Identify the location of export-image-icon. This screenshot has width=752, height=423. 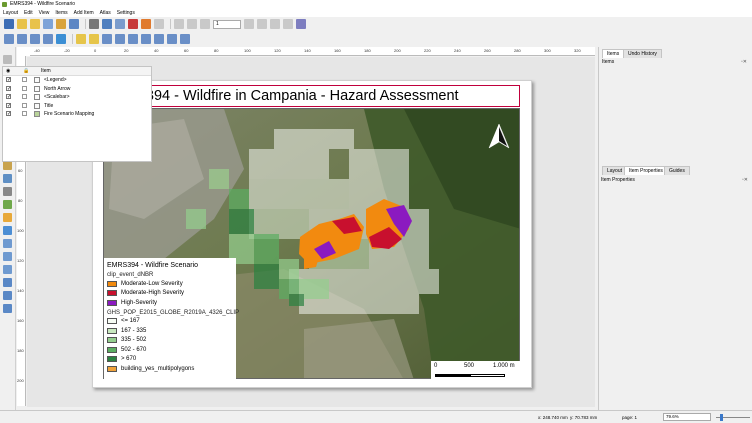
(107, 24).